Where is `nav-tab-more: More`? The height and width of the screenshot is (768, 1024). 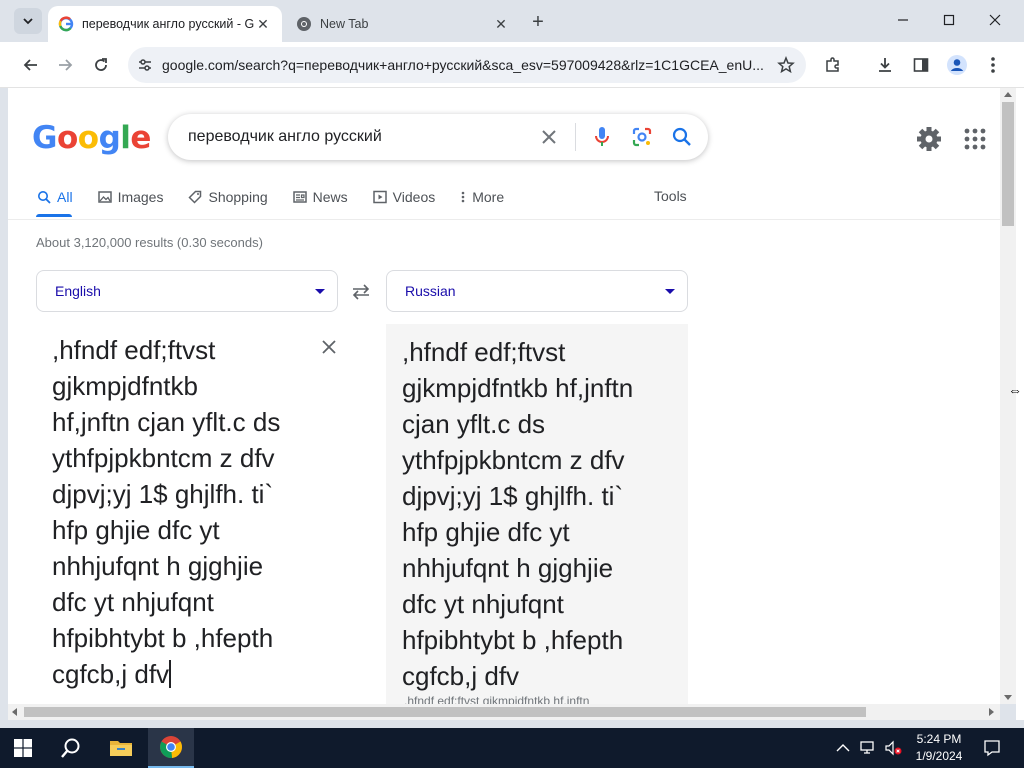 nav-tab-more: More is located at coordinates (481, 197).